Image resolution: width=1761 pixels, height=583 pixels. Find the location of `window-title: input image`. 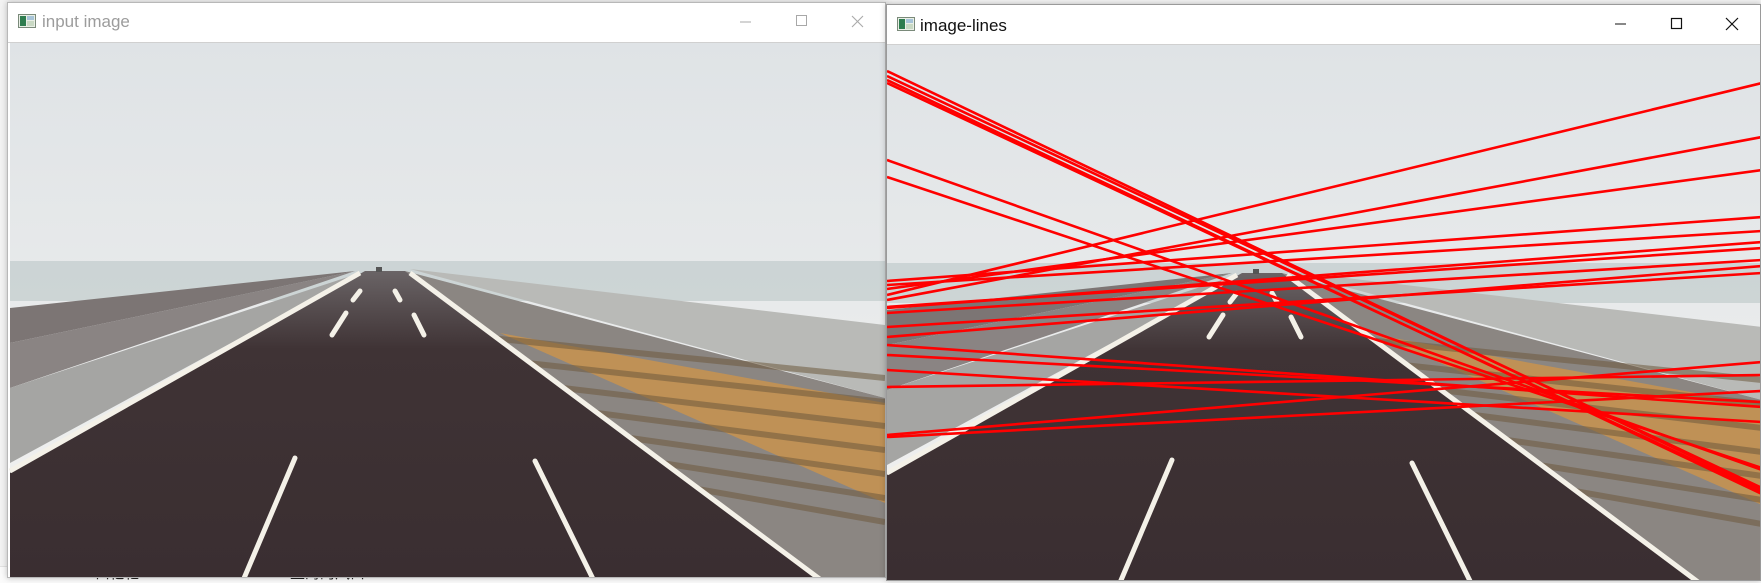

window-title: input image is located at coordinates (86, 21).